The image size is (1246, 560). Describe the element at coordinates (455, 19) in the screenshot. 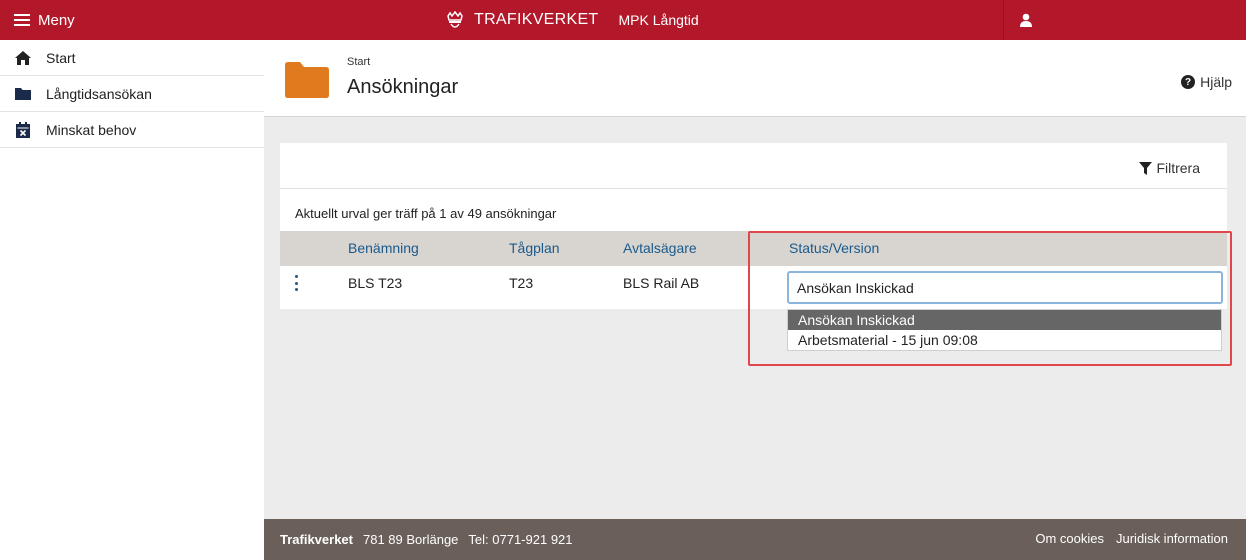

I see `crown-logo-icon` at that location.